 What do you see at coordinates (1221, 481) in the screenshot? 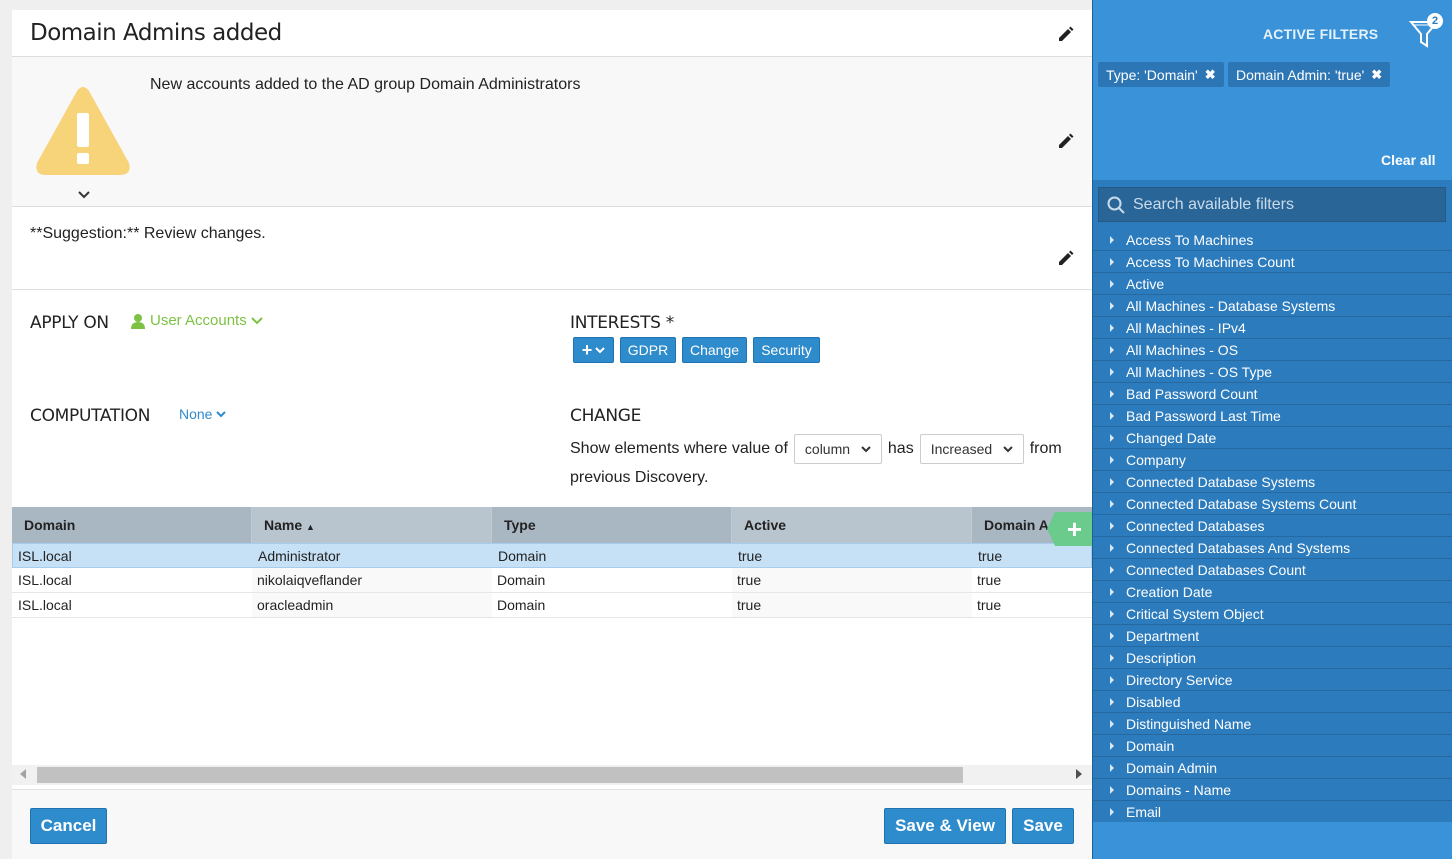
I see `filter-item-label: Connected Database Systems` at bounding box center [1221, 481].